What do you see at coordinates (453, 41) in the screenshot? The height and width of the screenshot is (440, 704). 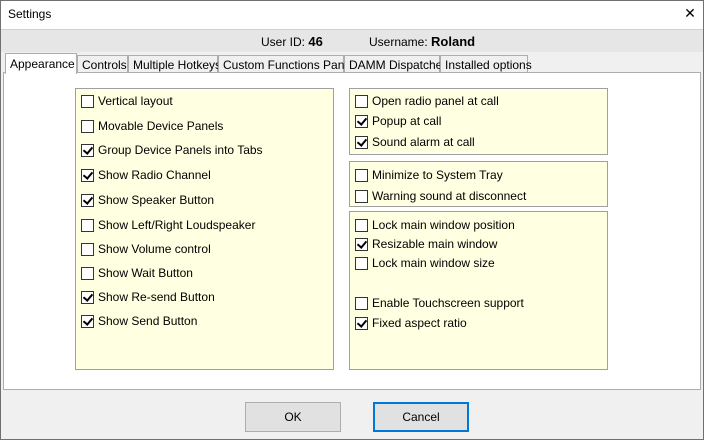 I see `username-value: Roland` at bounding box center [453, 41].